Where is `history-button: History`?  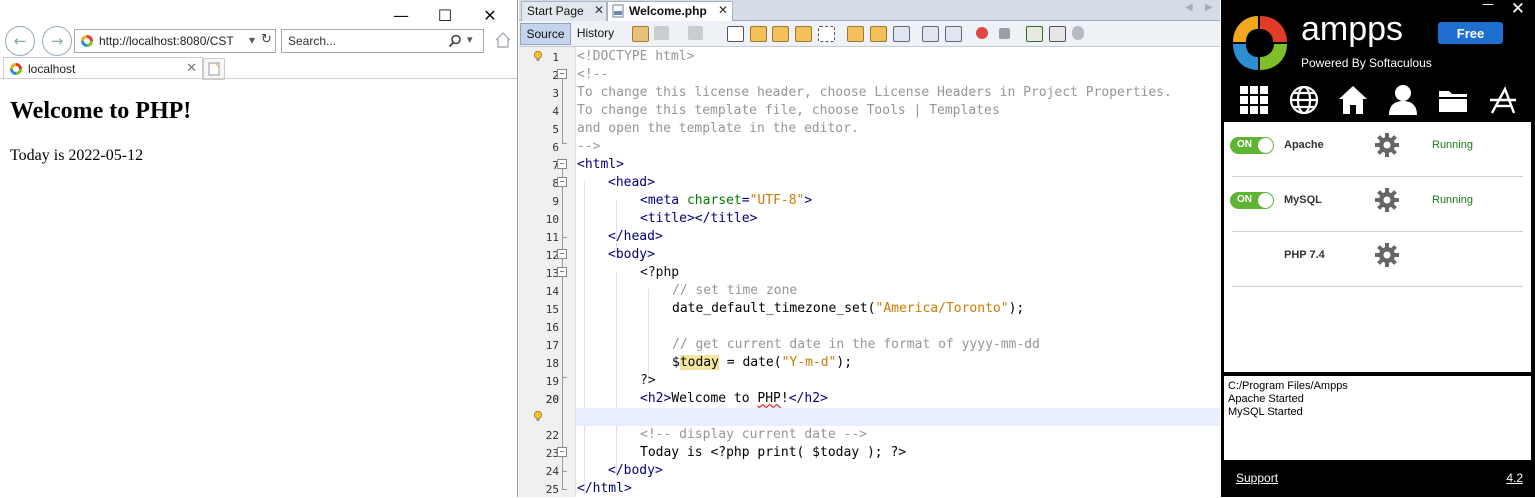
history-button: History is located at coordinates (595, 33).